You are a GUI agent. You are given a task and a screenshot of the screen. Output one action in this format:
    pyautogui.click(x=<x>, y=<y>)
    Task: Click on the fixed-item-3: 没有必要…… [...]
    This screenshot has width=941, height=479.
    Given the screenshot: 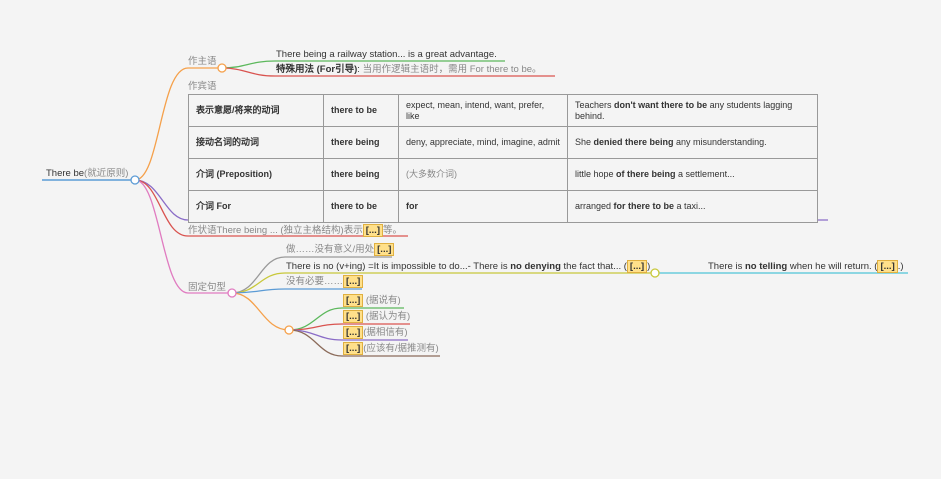 What is the action you would take?
    pyautogui.click(x=325, y=281)
    